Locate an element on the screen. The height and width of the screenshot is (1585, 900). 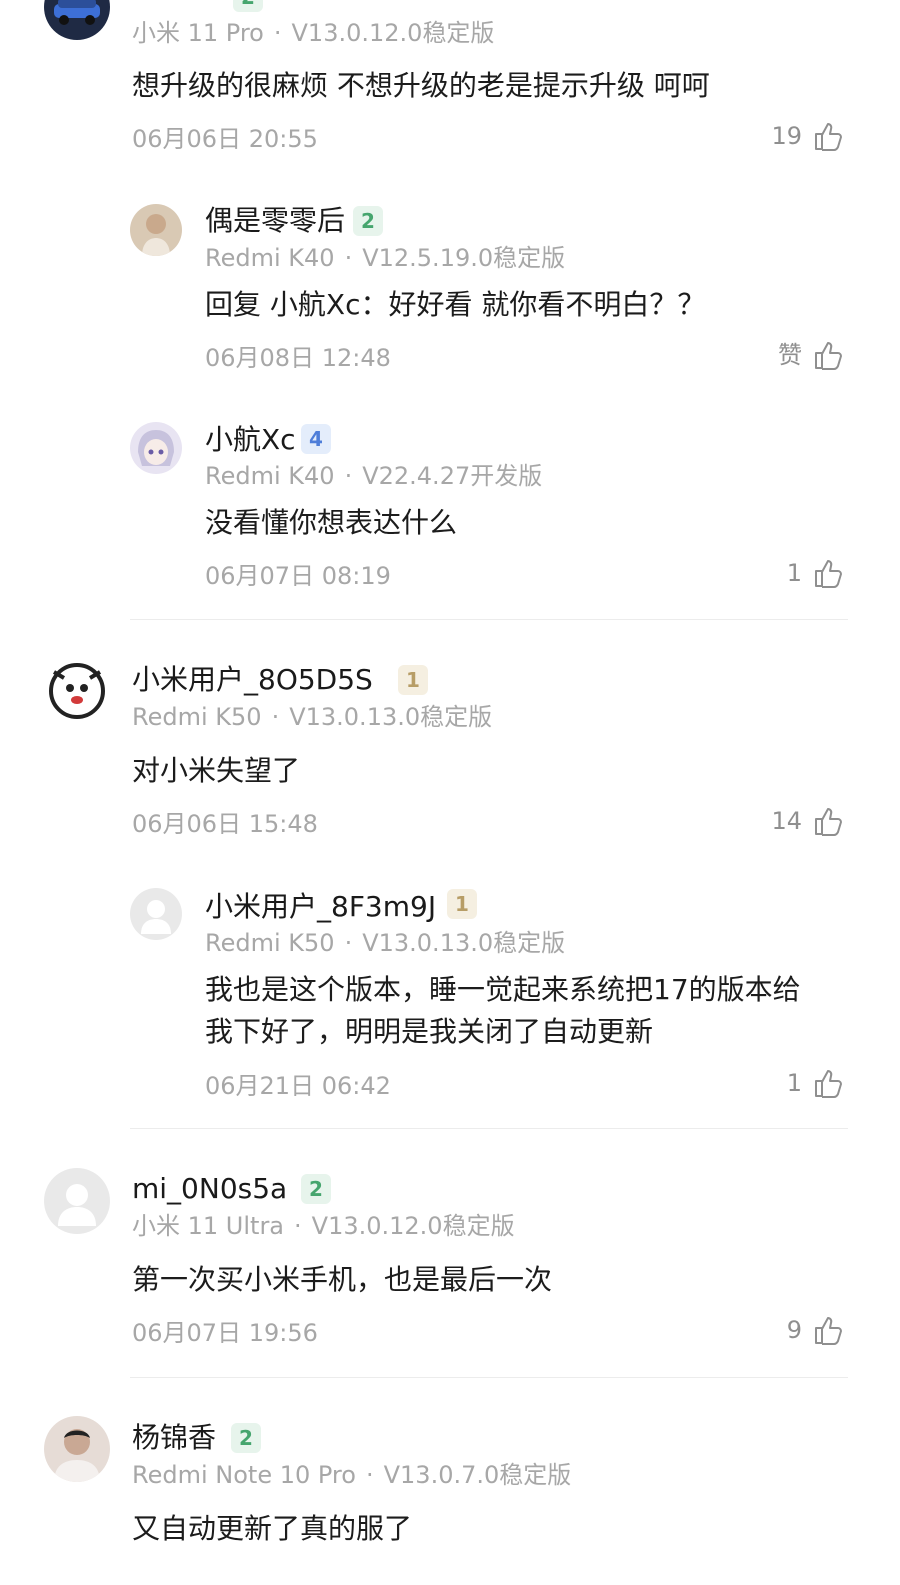
level-badge: 4 is located at coordinates (316, 439).